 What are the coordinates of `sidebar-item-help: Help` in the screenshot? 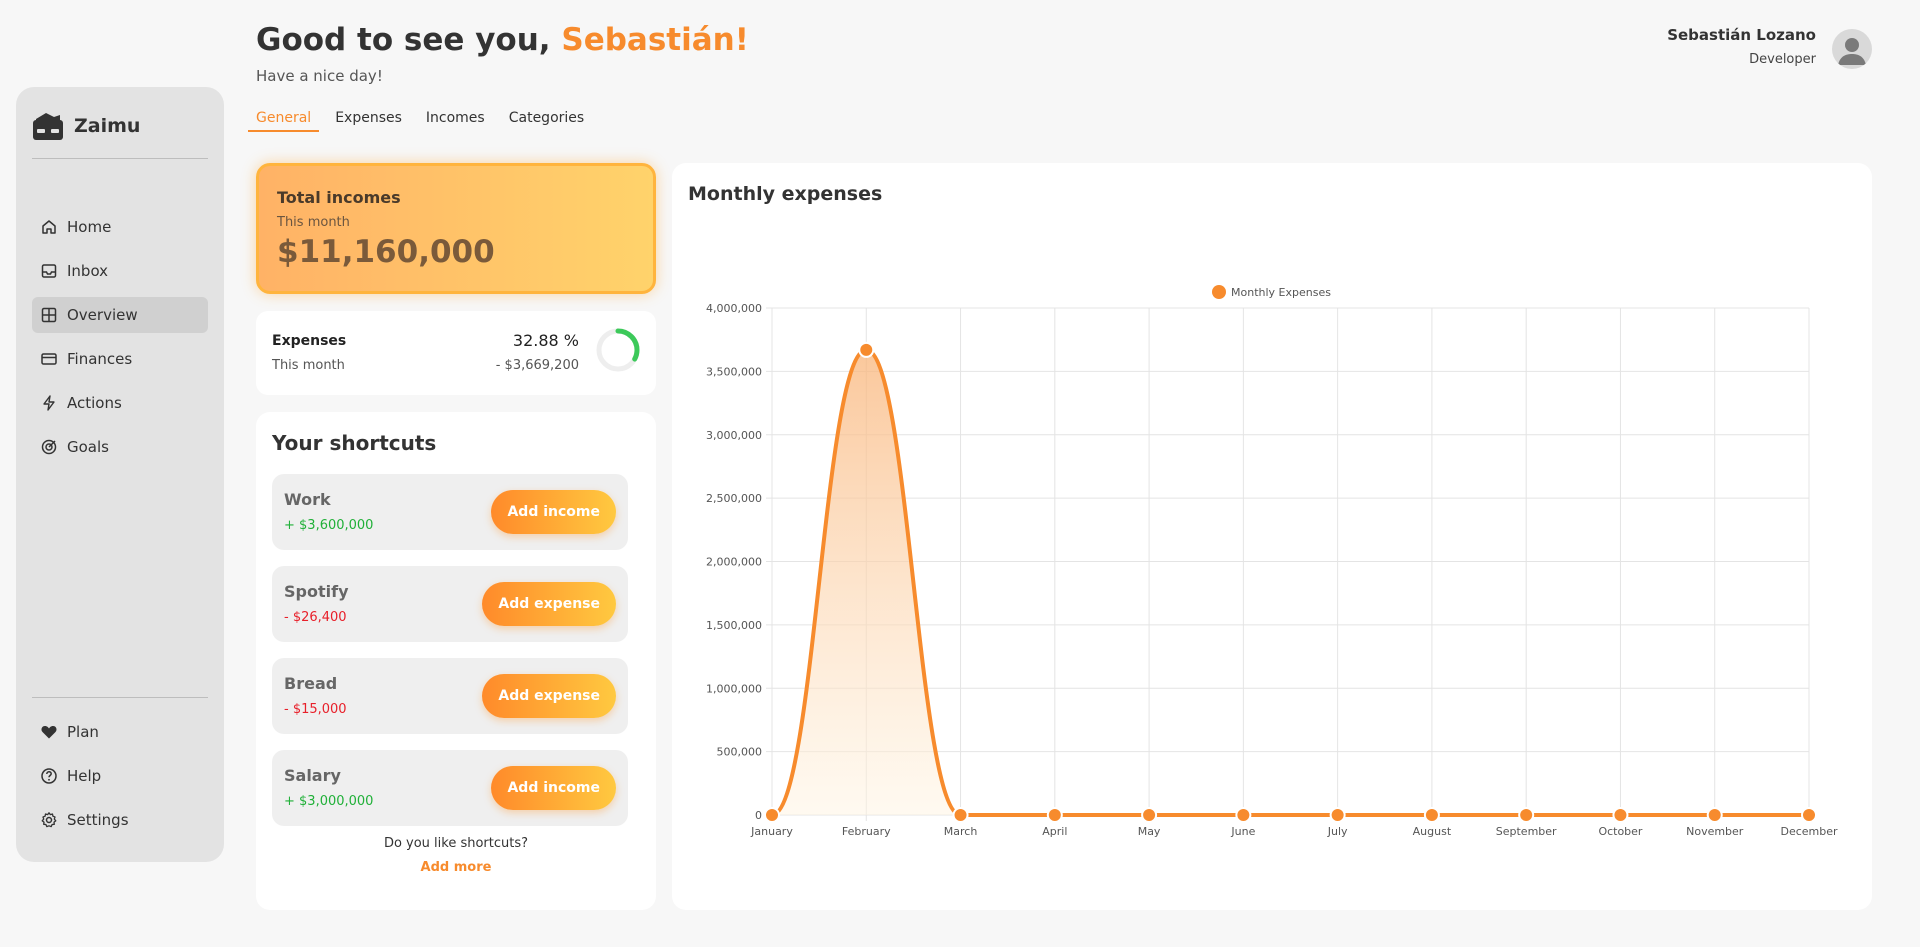 It's located at (120, 776).